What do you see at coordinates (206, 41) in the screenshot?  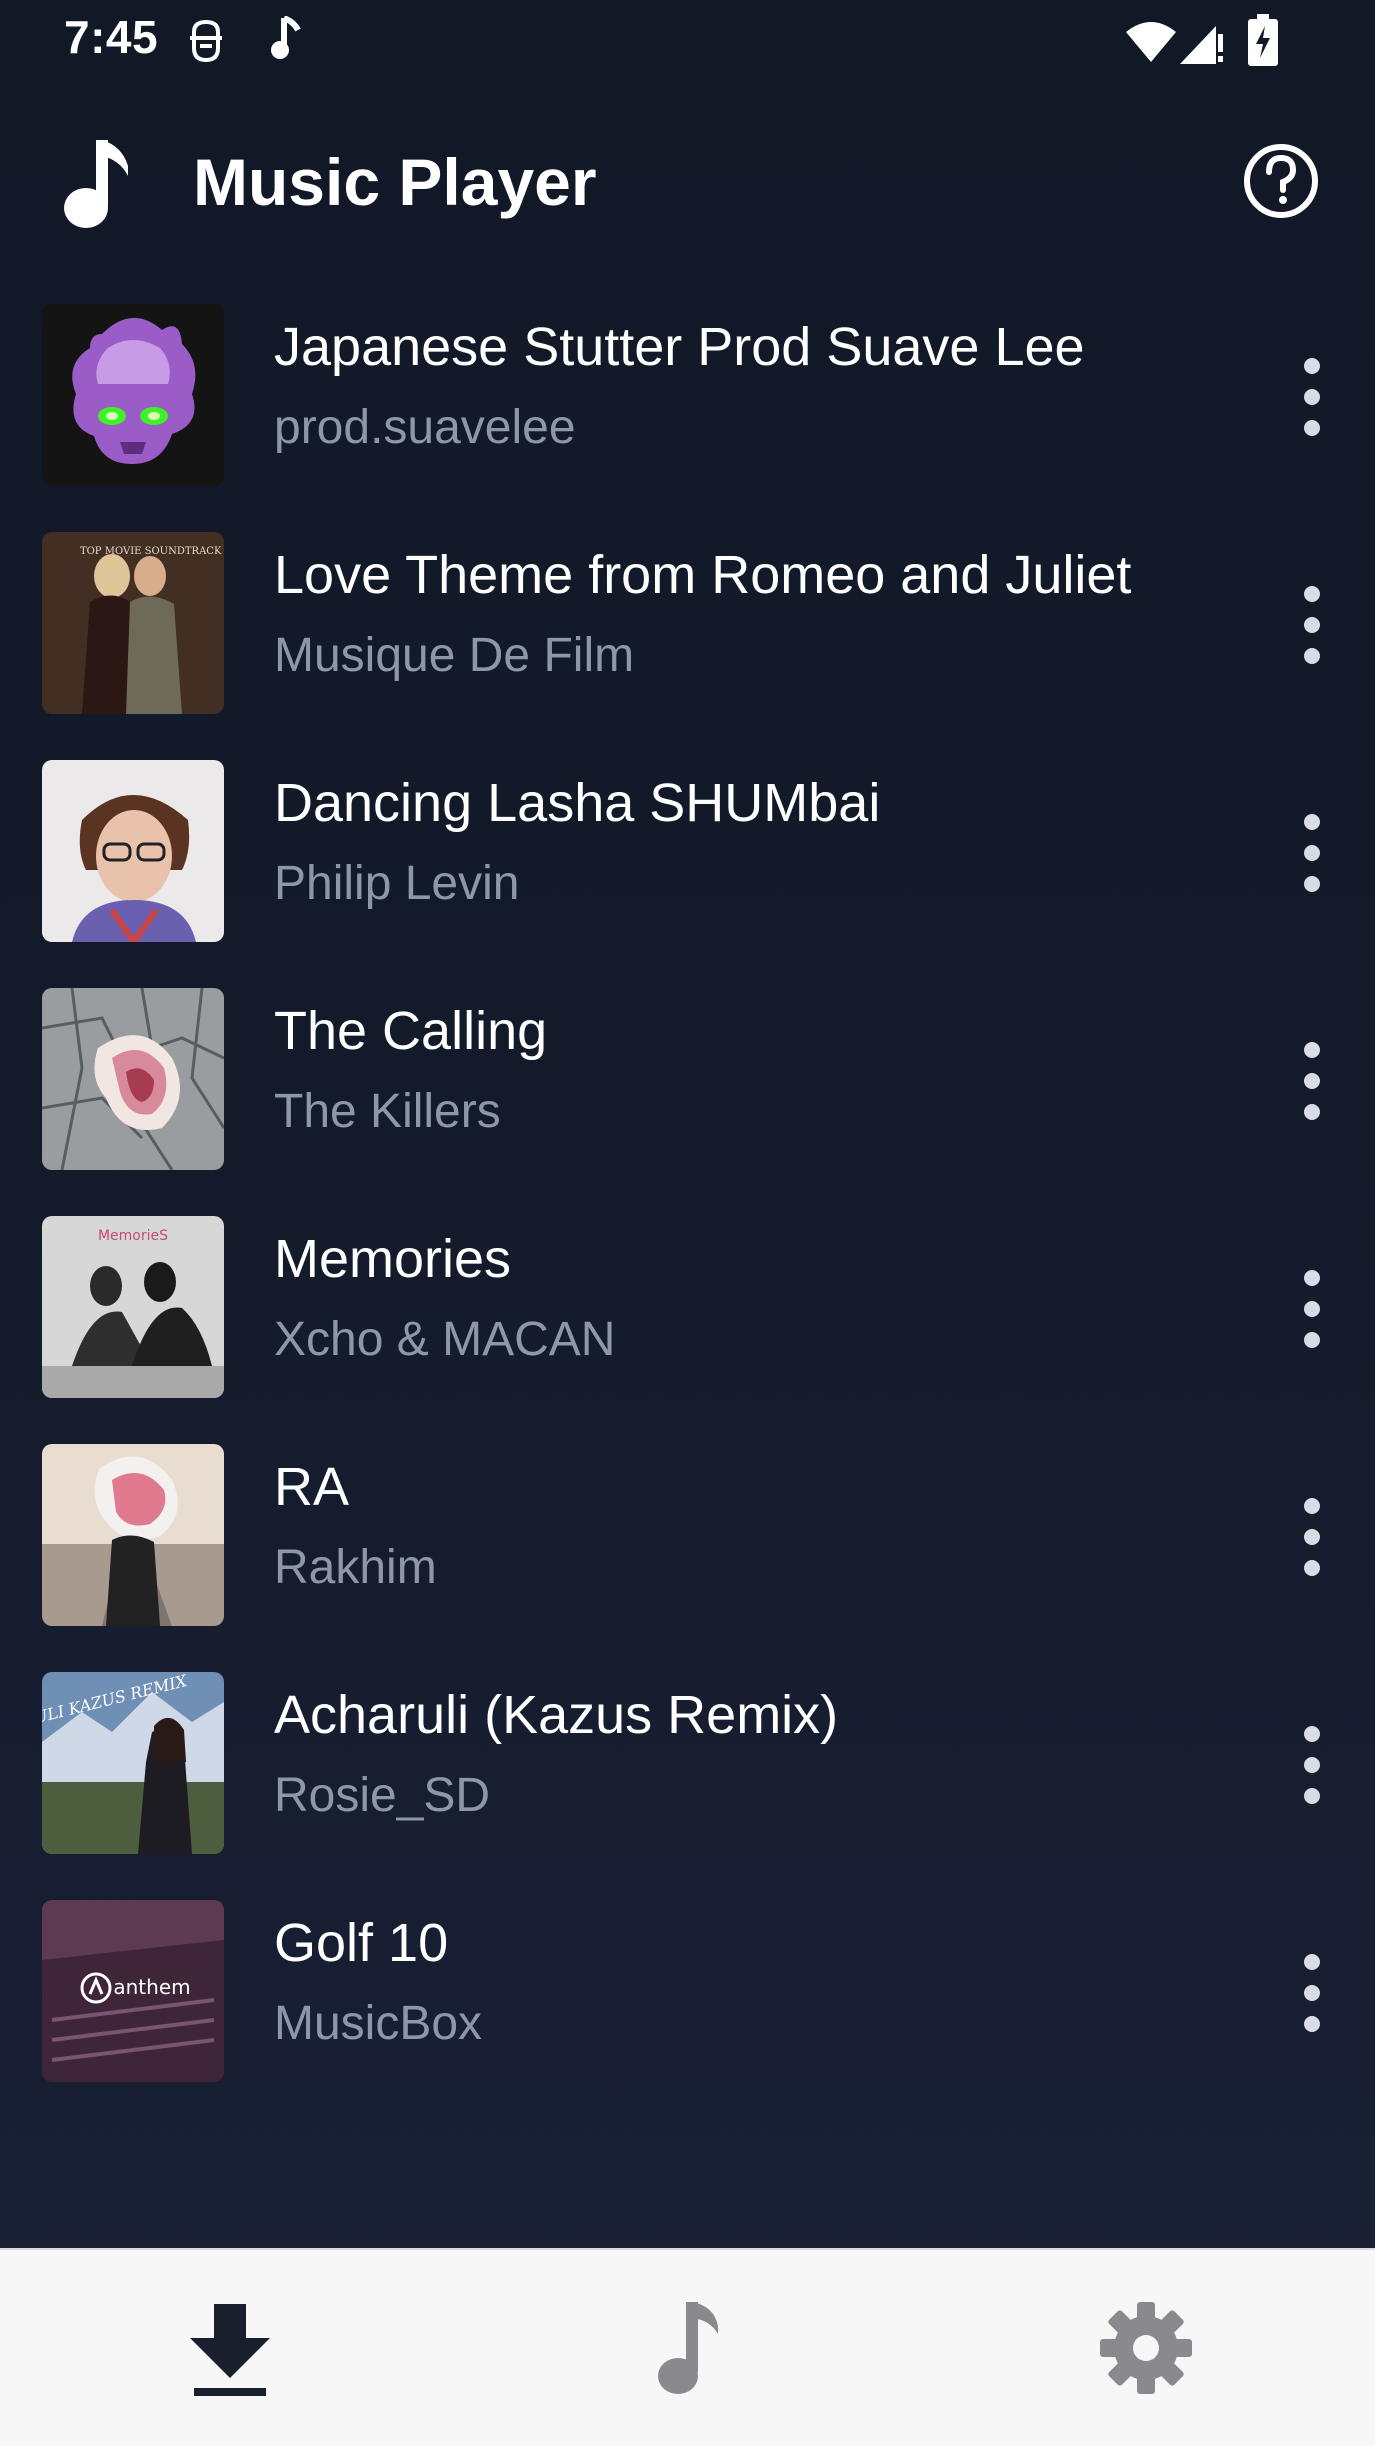 I see `accessibility-icon` at bounding box center [206, 41].